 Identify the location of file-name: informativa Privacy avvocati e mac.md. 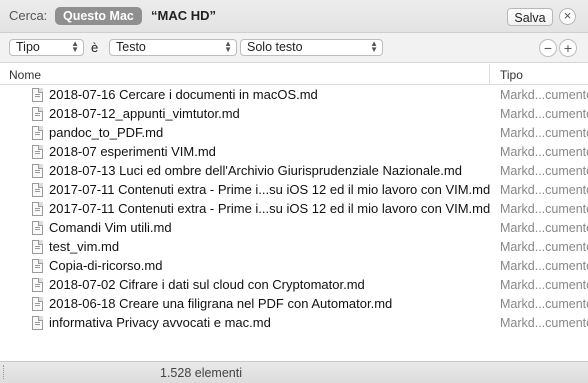
(160, 322).